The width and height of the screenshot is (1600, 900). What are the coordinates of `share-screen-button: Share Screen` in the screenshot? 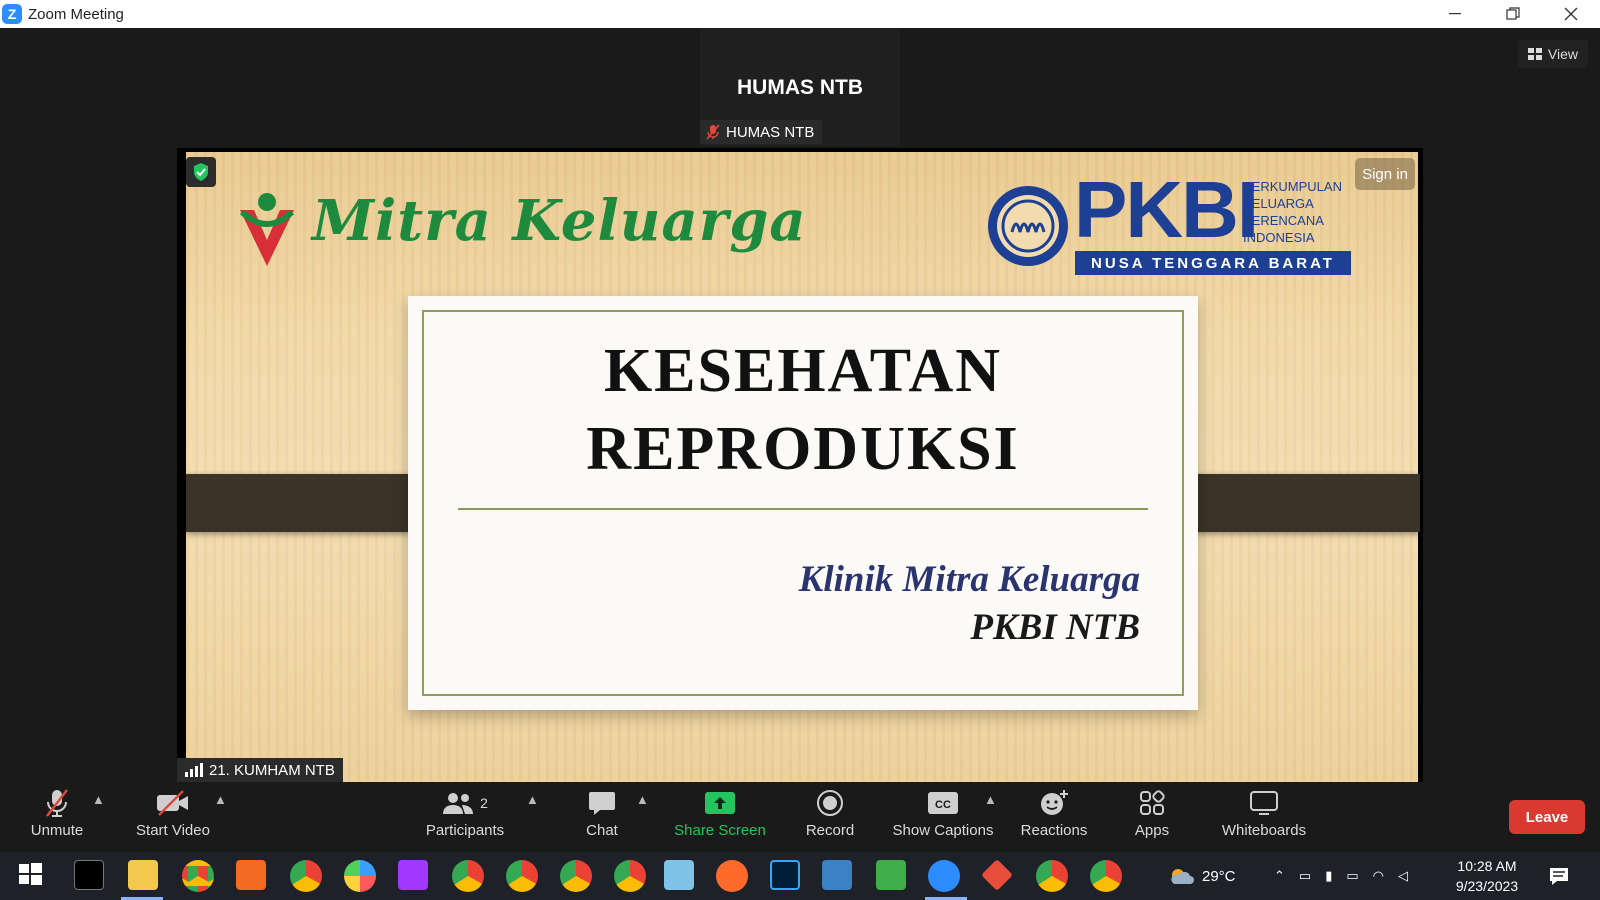 It's located at (720, 817).